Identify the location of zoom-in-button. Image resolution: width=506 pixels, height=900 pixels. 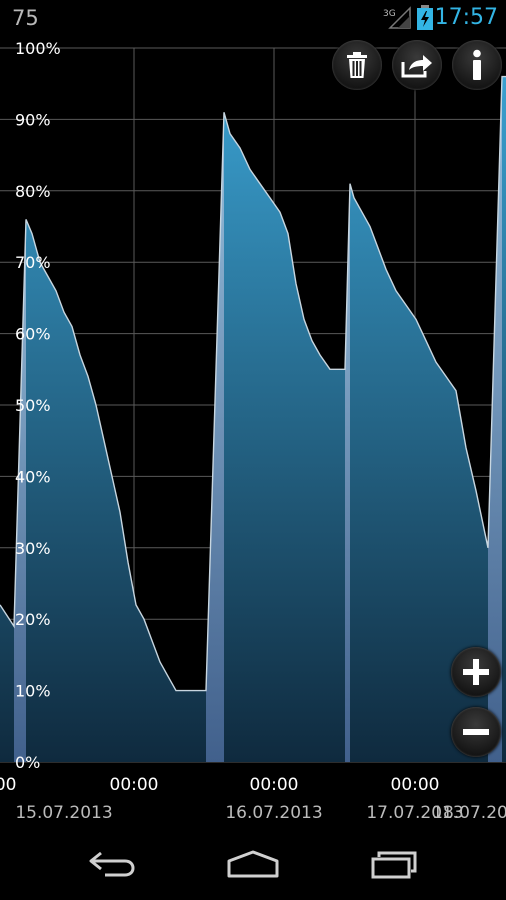
(476, 672).